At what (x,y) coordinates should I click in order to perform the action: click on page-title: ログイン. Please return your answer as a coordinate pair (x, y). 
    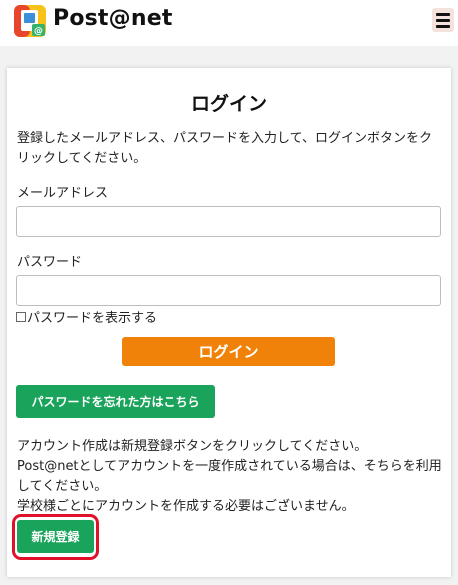
    Looking at the image, I should click on (228, 104).